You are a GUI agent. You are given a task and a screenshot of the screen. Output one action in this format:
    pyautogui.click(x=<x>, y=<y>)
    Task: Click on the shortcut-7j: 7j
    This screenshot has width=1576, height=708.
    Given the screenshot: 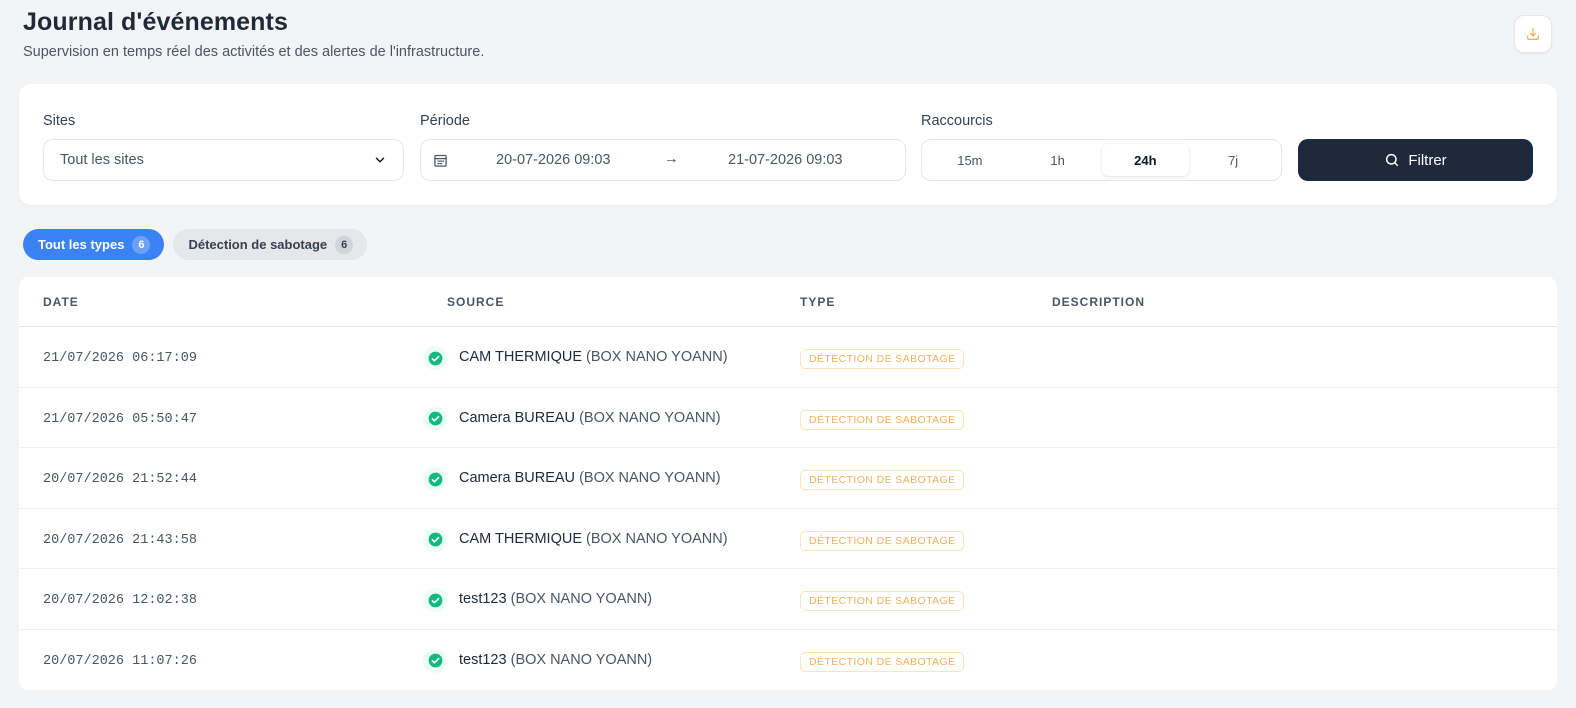 What is the action you would take?
    pyautogui.click(x=1233, y=160)
    